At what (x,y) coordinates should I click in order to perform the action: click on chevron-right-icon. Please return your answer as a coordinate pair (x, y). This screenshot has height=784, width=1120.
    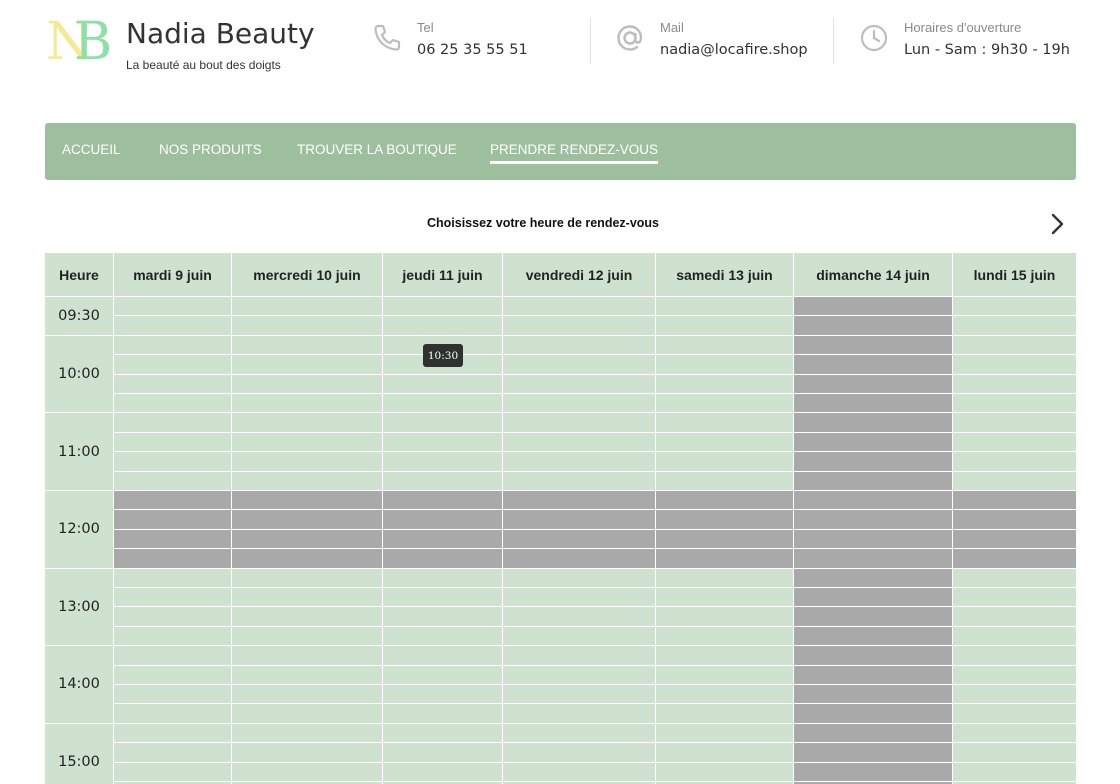
    Looking at the image, I should click on (1058, 224).